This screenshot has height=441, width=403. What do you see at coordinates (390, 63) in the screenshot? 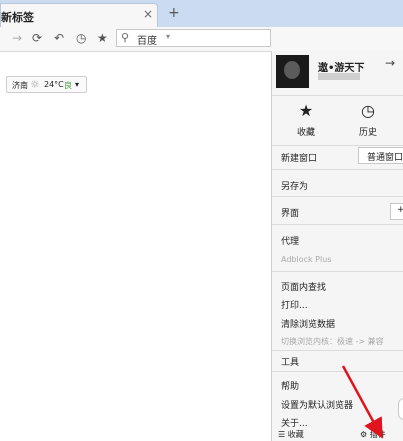
I see `logout-icon: →` at bounding box center [390, 63].